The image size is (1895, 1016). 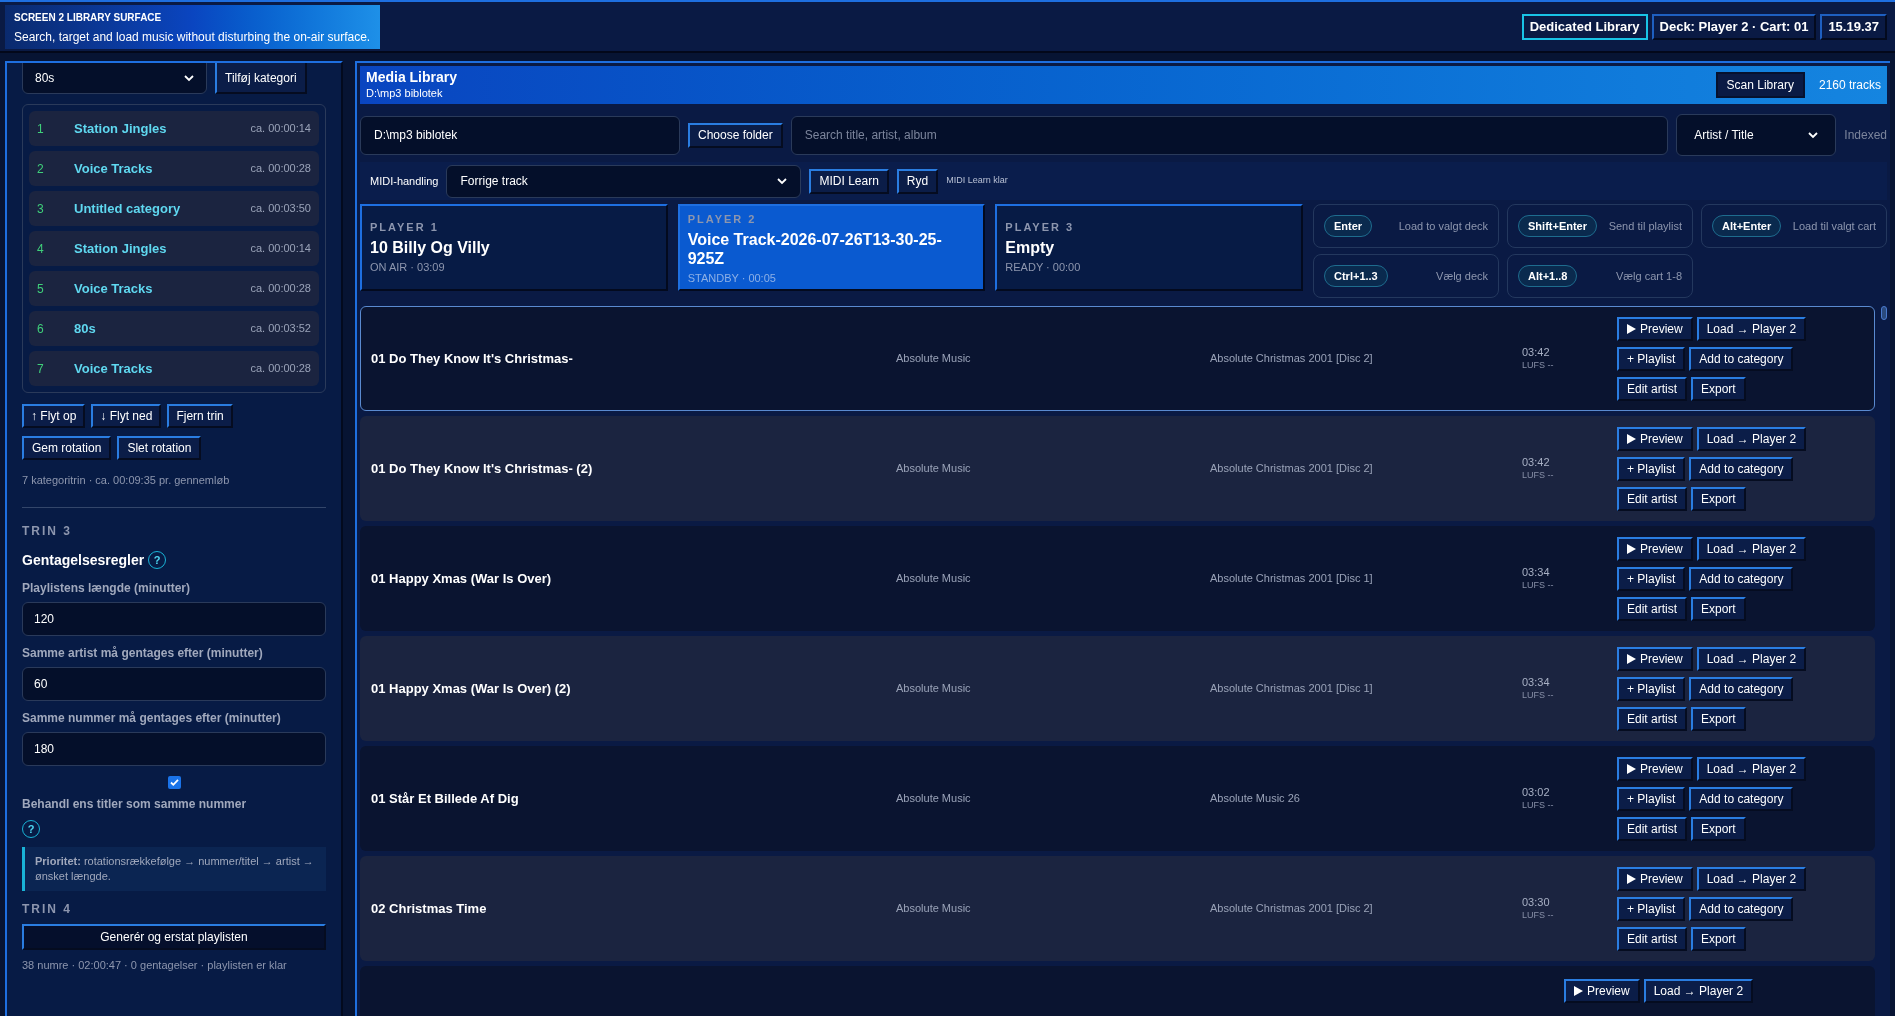 I want to click on play-icon, so click(x=1631, y=548).